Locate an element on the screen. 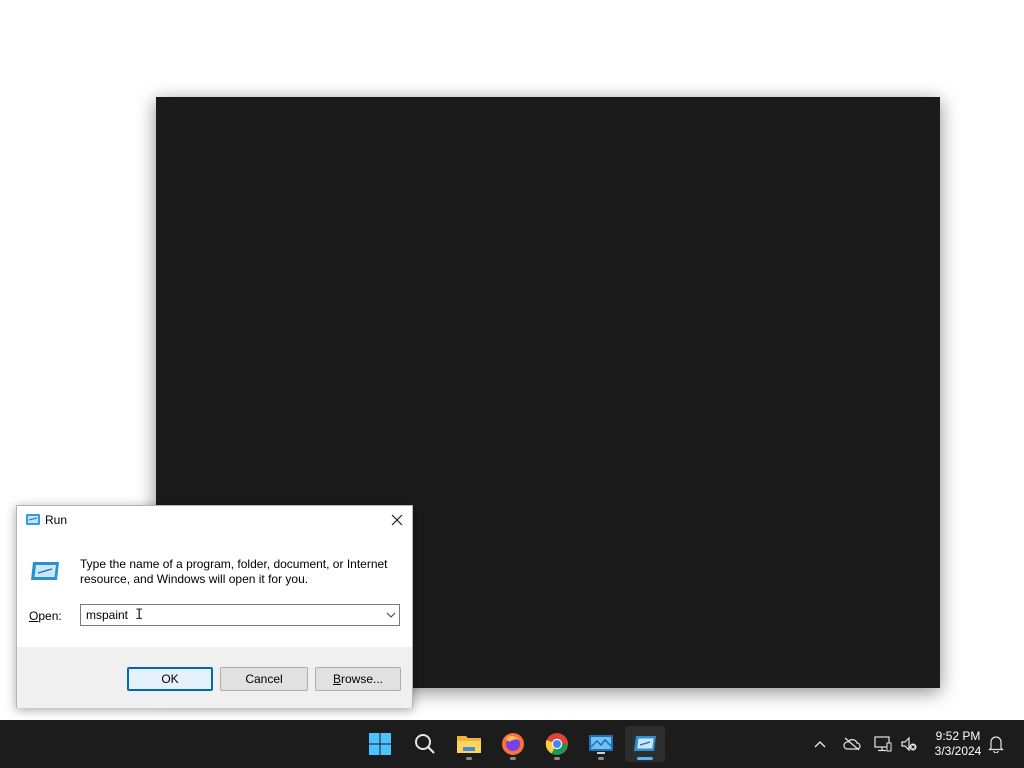 This screenshot has height=768, width=1024. ok-button: OK is located at coordinates (170, 679).